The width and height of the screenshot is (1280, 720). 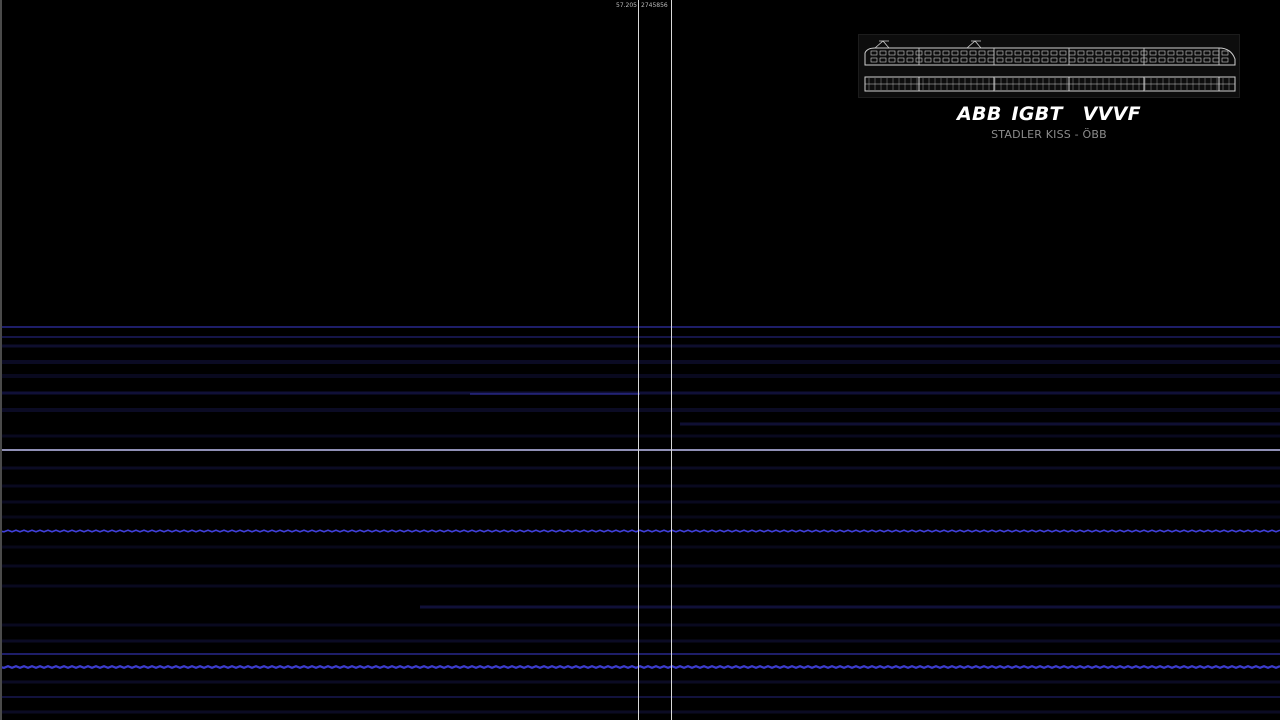 What do you see at coordinates (1049, 134) in the screenshot?
I see `video-subtitle: STADLER KISS - ÖBB` at bounding box center [1049, 134].